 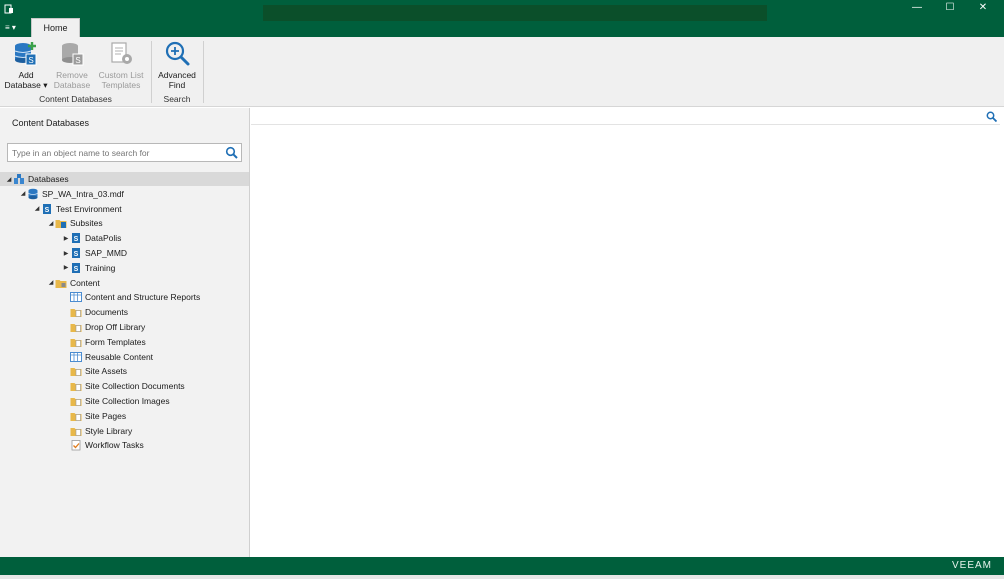 What do you see at coordinates (625, 116) in the screenshot?
I see `main-search-bar` at bounding box center [625, 116].